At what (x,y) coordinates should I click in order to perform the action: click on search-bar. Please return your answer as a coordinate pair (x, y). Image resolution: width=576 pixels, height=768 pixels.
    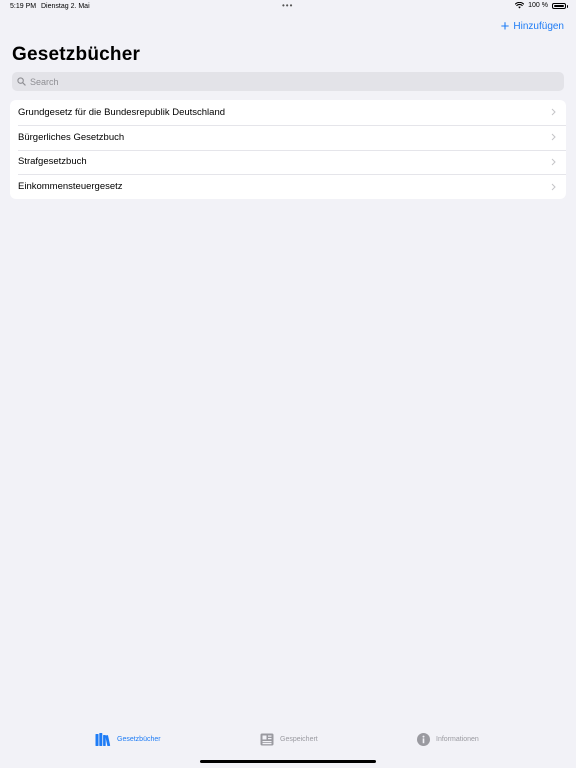
    Looking at the image, I should click on (288, 81).